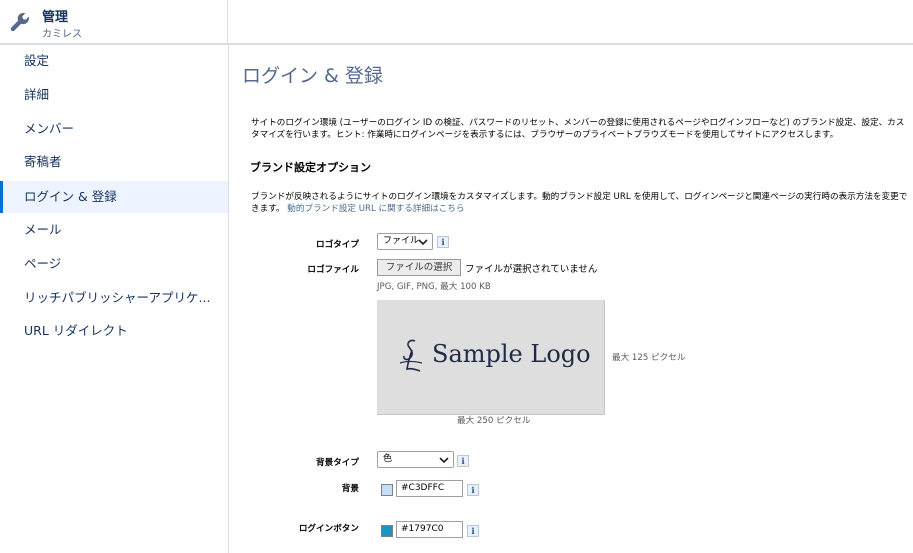 This screenshot has height=553, width=913. What do you see at coordinates (328, 529) in the screenshot?
I see `login-button-label: ログインボタン` at bounding box center [328, 529].